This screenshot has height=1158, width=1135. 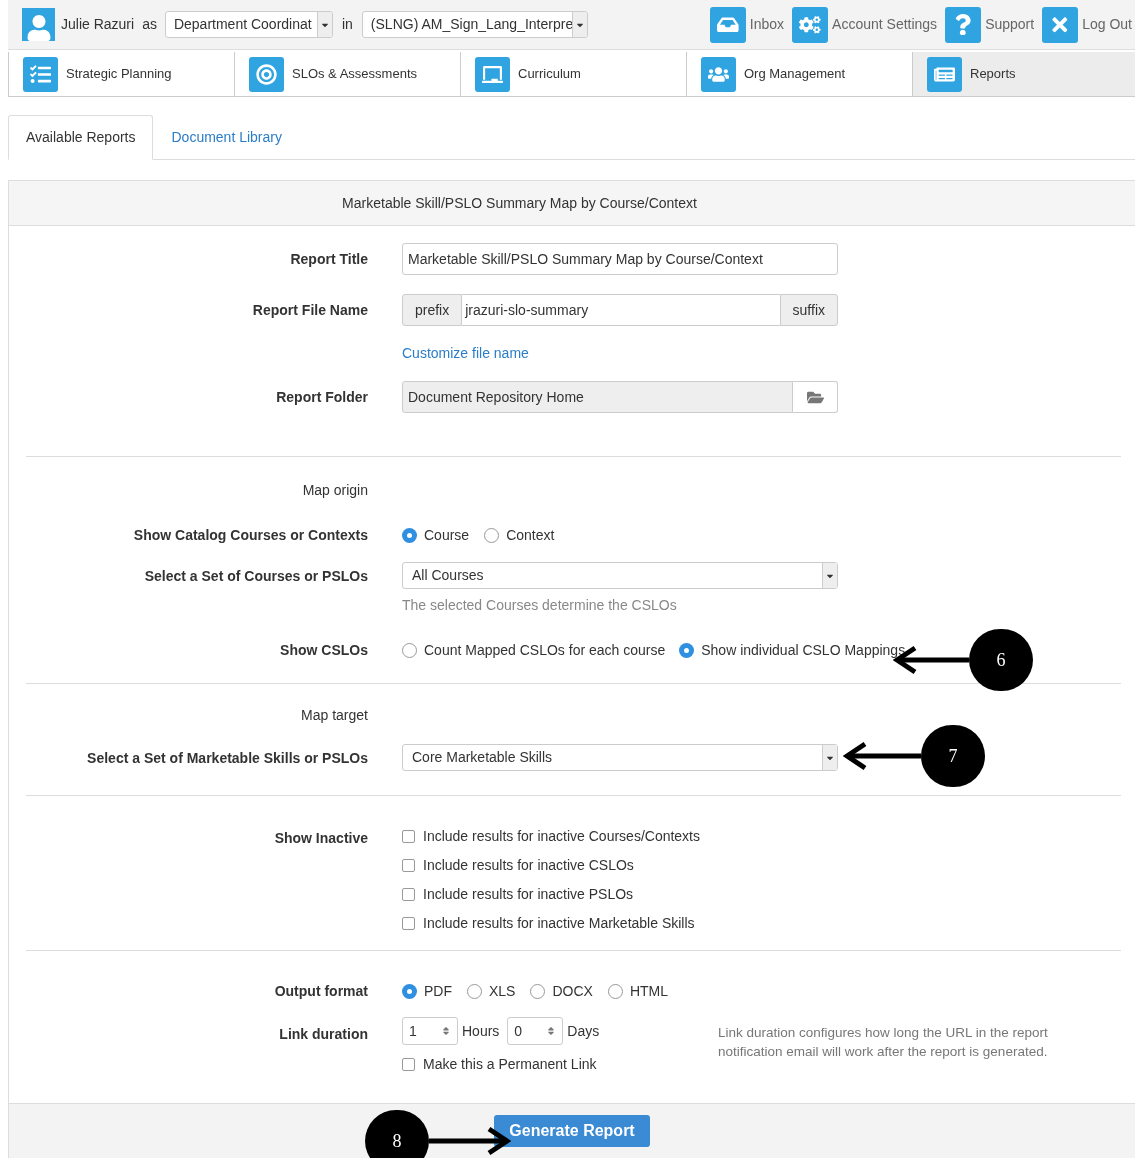 I want to click on checkbox-label: Include results for inactive CSLOs, so click(x=528, y=865).